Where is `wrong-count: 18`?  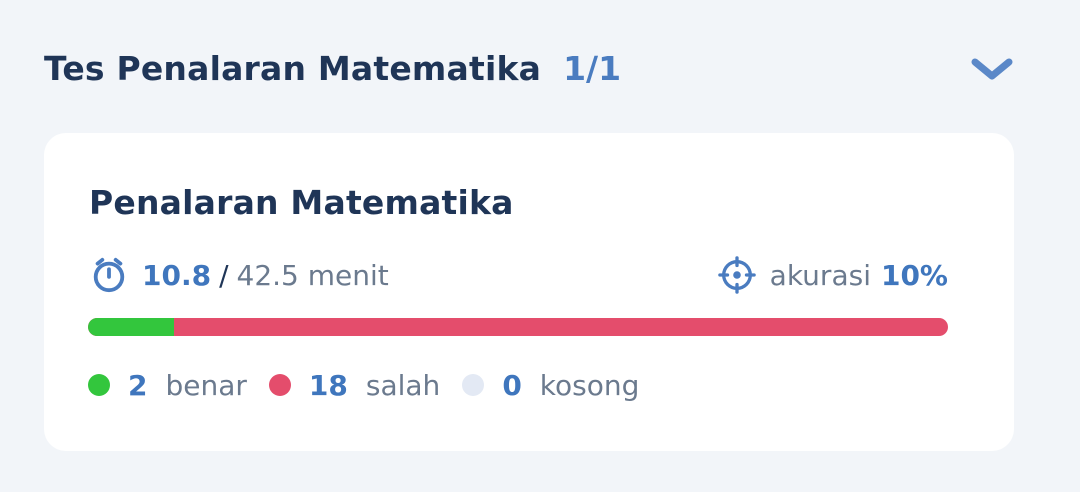
wrong-count: 18 is located at coordinates (328, 385).